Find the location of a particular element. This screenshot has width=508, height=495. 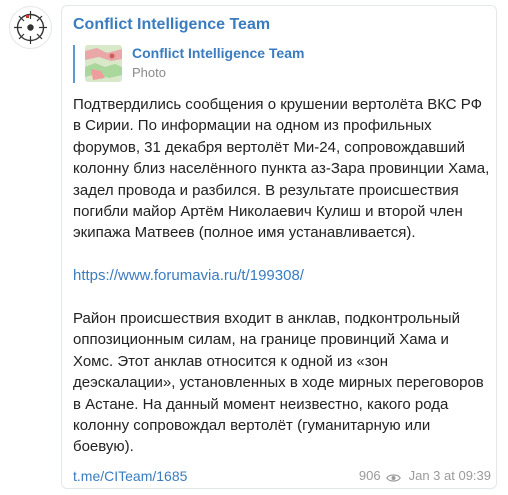

forwarded-photo-thumbnail is located at coordinates (103, 63).